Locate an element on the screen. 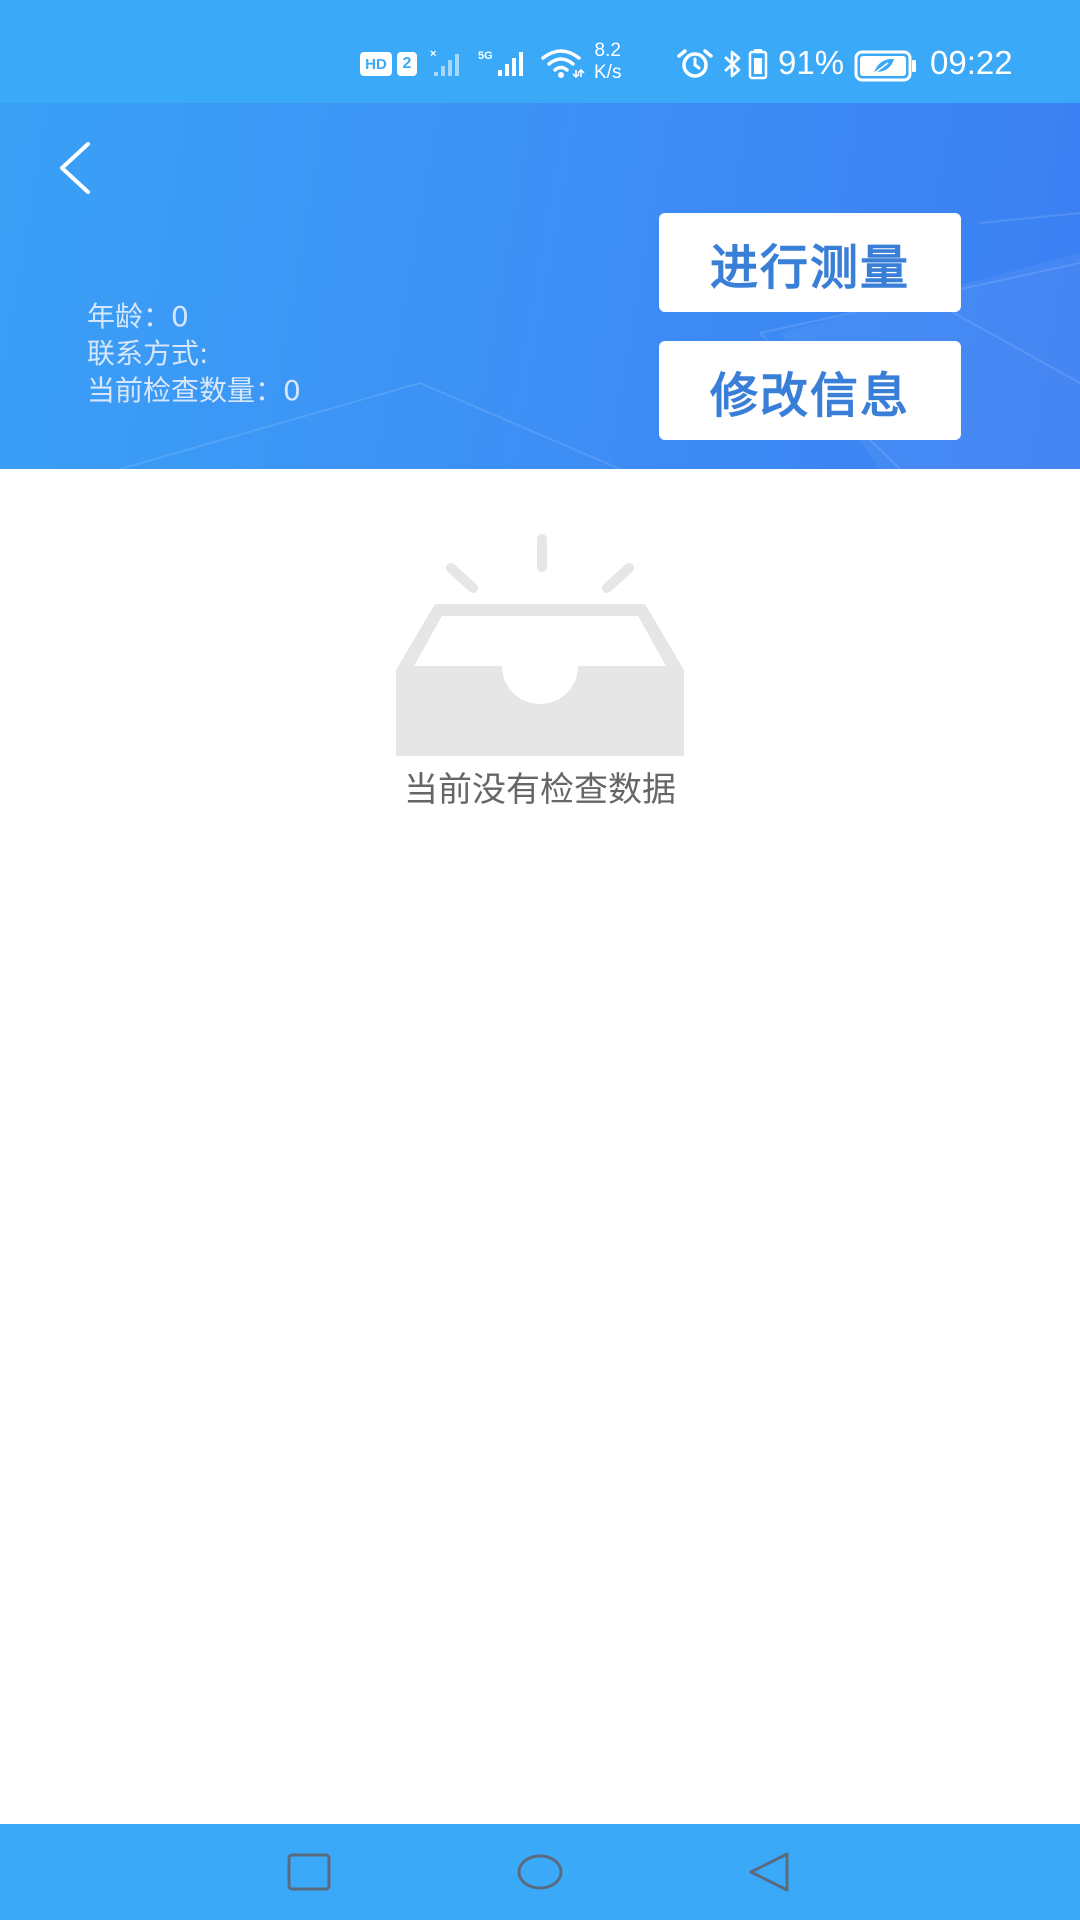 Image resolution: width=1080 pixels, height=1920 pixels. edit-info-button: 修改信息 is located at coordinates (810, 390).